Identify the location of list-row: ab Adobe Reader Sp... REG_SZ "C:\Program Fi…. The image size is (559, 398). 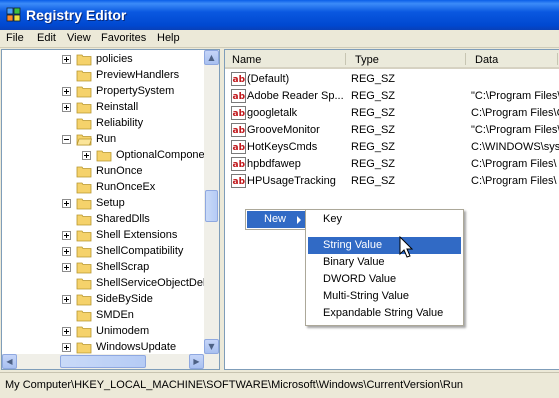
(392, 96).